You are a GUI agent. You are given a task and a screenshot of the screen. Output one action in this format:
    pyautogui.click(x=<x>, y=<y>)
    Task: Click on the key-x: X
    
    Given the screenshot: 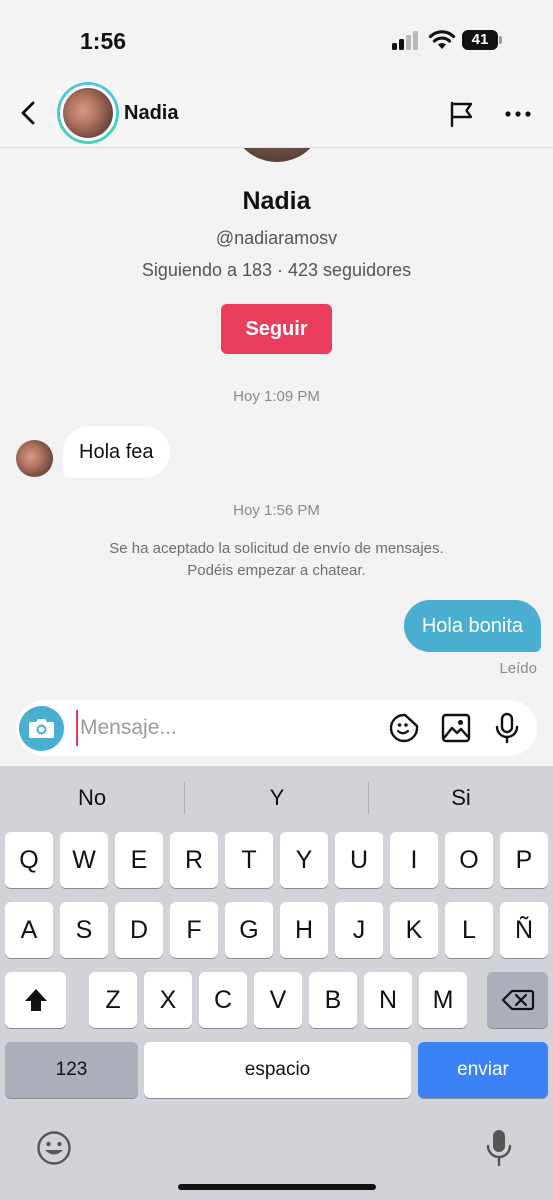 What is the action you would take?
    pyautogui.click(x=168, y=1000)
    